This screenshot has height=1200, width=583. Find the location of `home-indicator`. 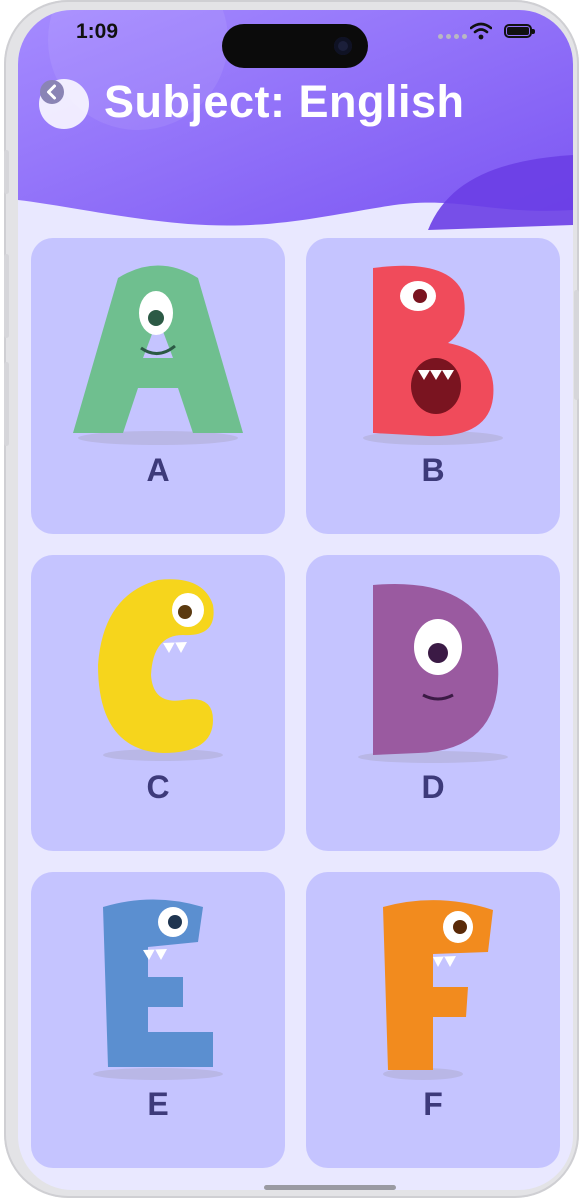

home-indicator is located at coordinates (330, 1187).